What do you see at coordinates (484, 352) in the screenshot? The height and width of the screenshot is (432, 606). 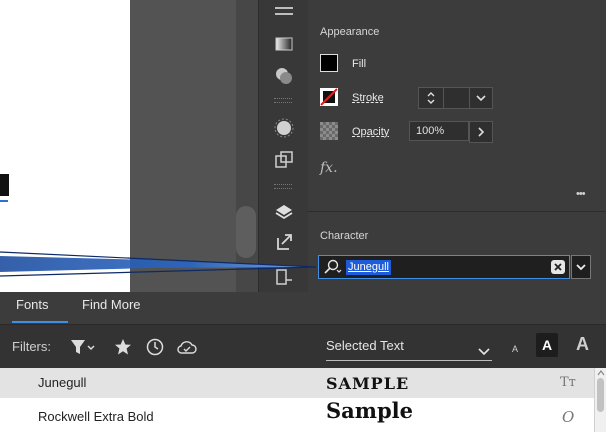 I see `chevron-down-icon` at bounding box center [484, 352].